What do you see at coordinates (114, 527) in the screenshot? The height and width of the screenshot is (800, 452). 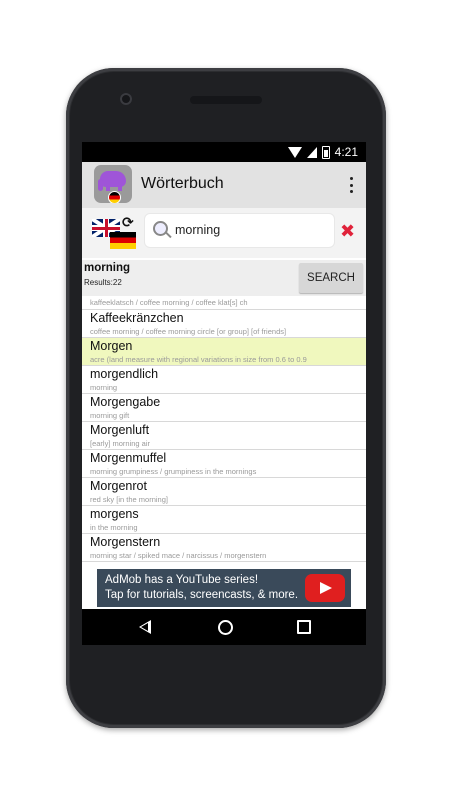 I see `entry-translation: in the morning` at bounding box center [114, 527].